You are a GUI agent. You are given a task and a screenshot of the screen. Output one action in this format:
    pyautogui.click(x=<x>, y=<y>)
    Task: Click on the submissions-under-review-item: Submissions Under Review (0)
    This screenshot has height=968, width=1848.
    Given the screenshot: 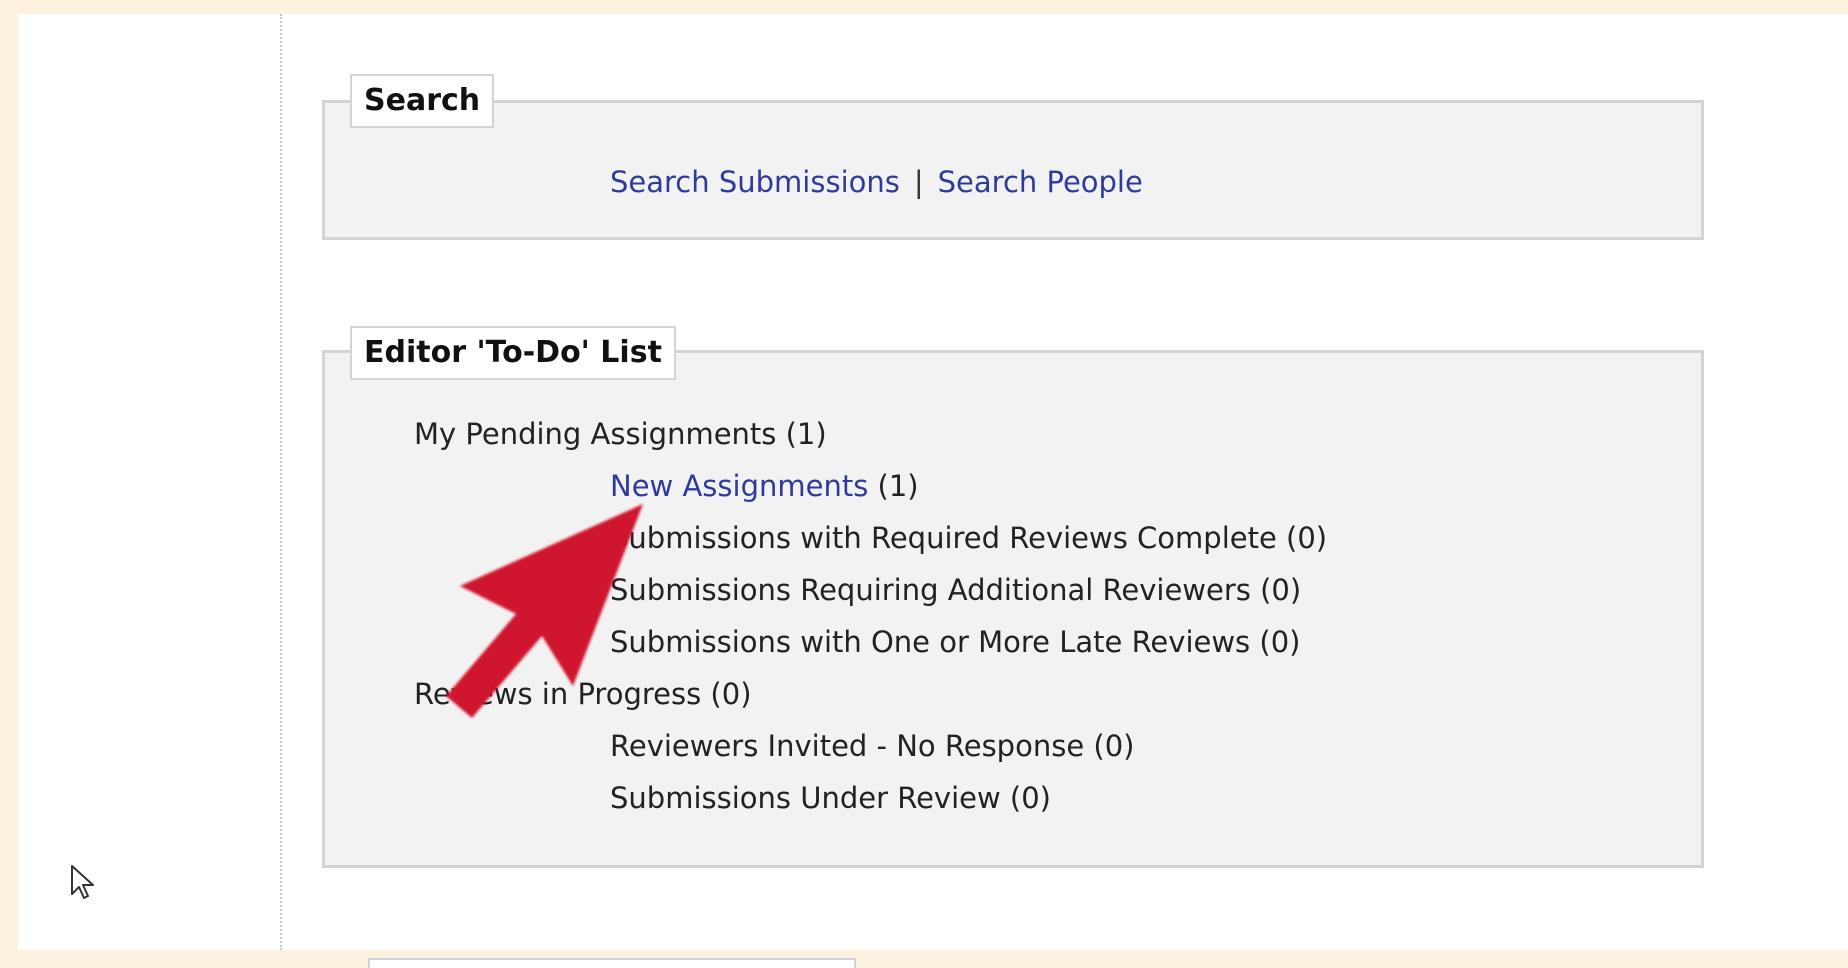 What is the action you would take?
    pyautogui.click(x=830, y=798)
    